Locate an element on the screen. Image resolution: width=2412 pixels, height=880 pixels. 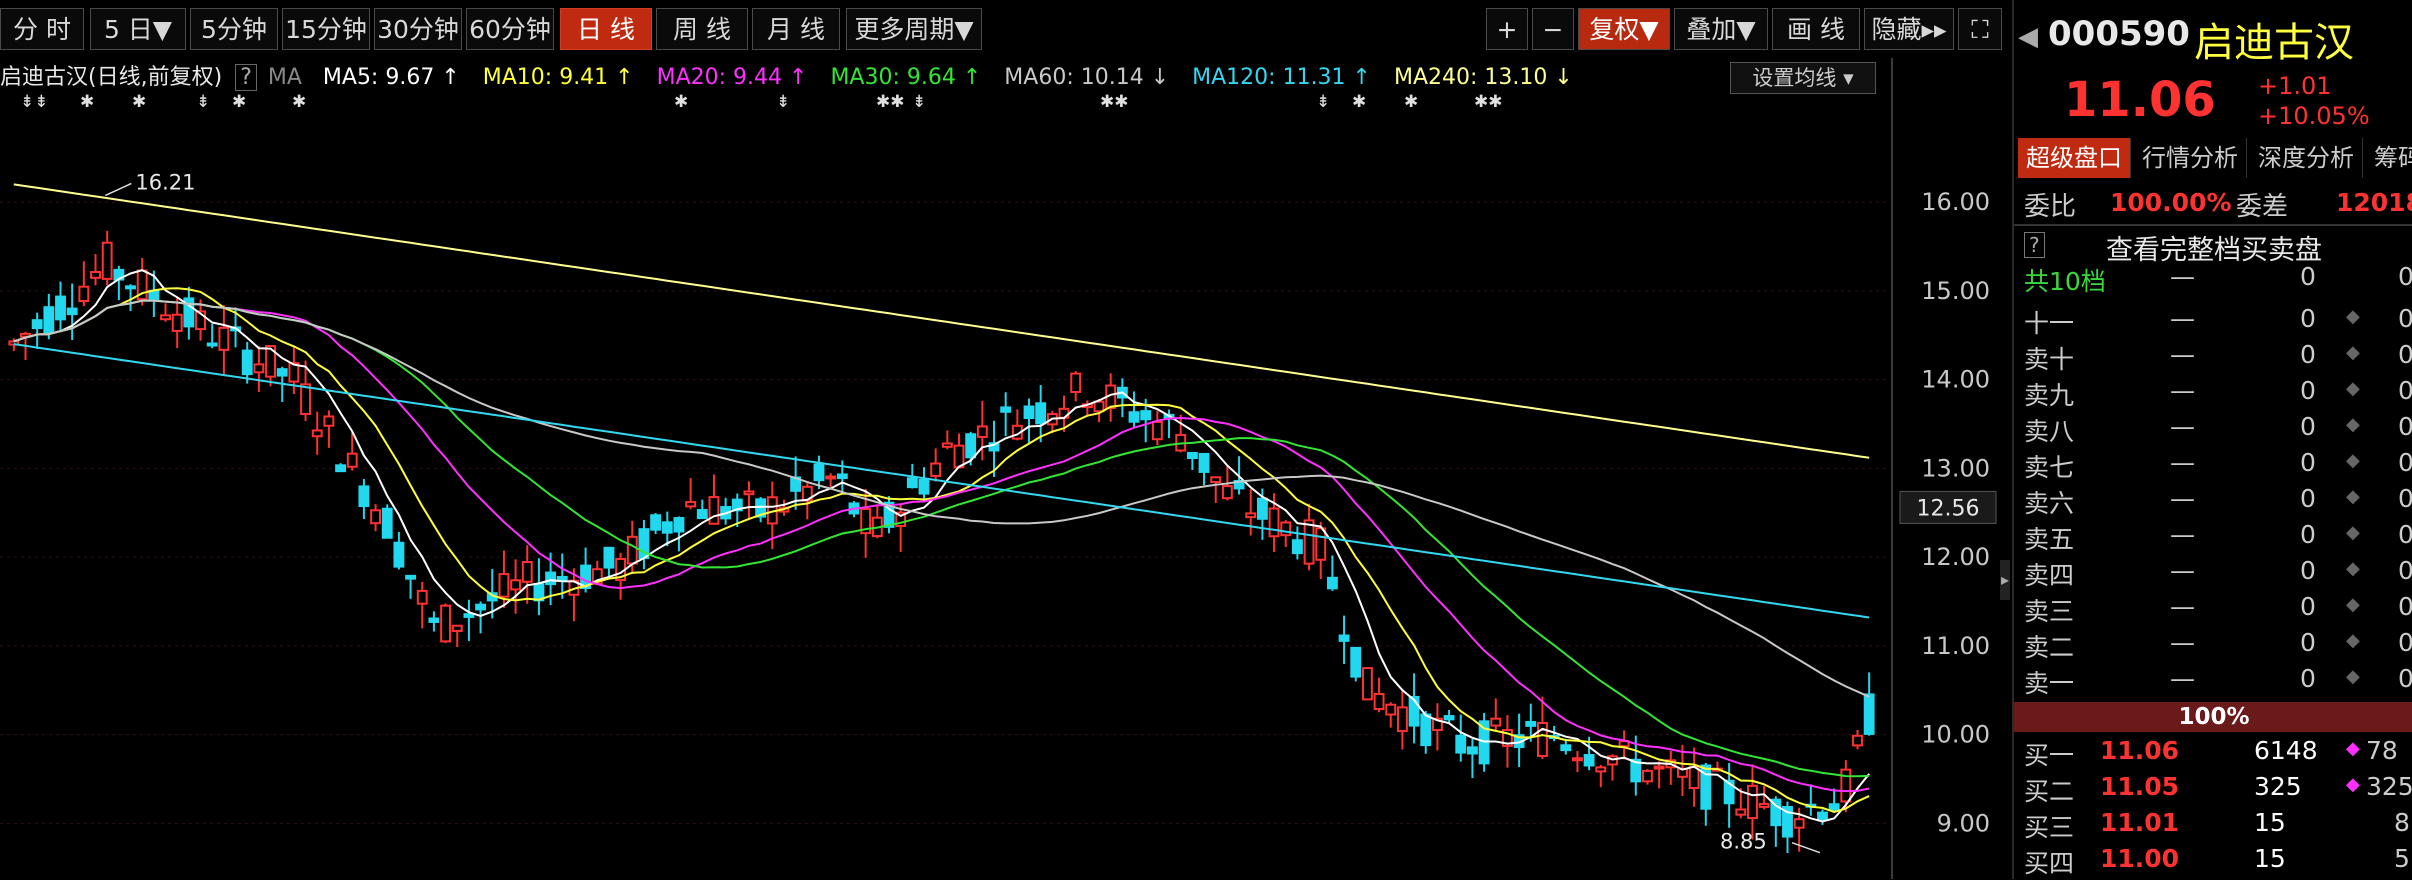
ma20-value: MA20: 9.44 ↑ is located at coordinates (732, 77).